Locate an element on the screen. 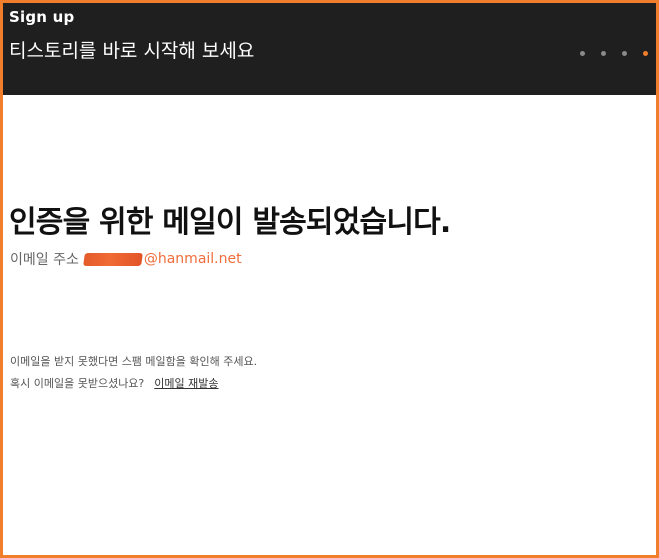  step-indicator is located at coordinates (614, 53).